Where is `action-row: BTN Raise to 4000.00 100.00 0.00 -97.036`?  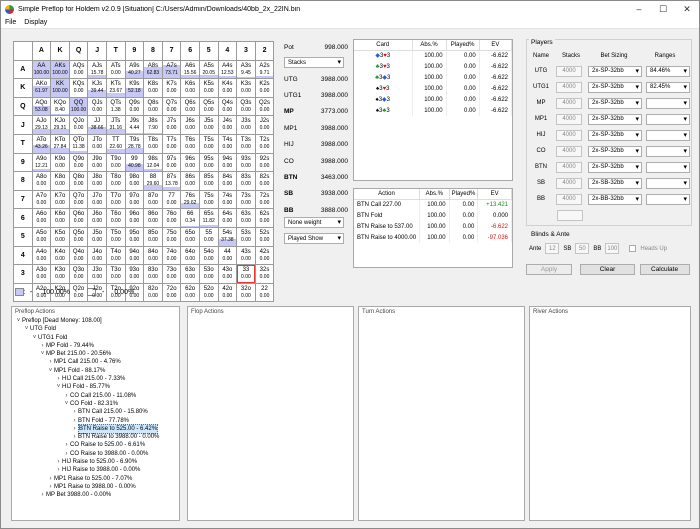 action-row: BTN Raise to 4000.00 100.00 0.00 -97.036 is located at coordinates (433, 237).